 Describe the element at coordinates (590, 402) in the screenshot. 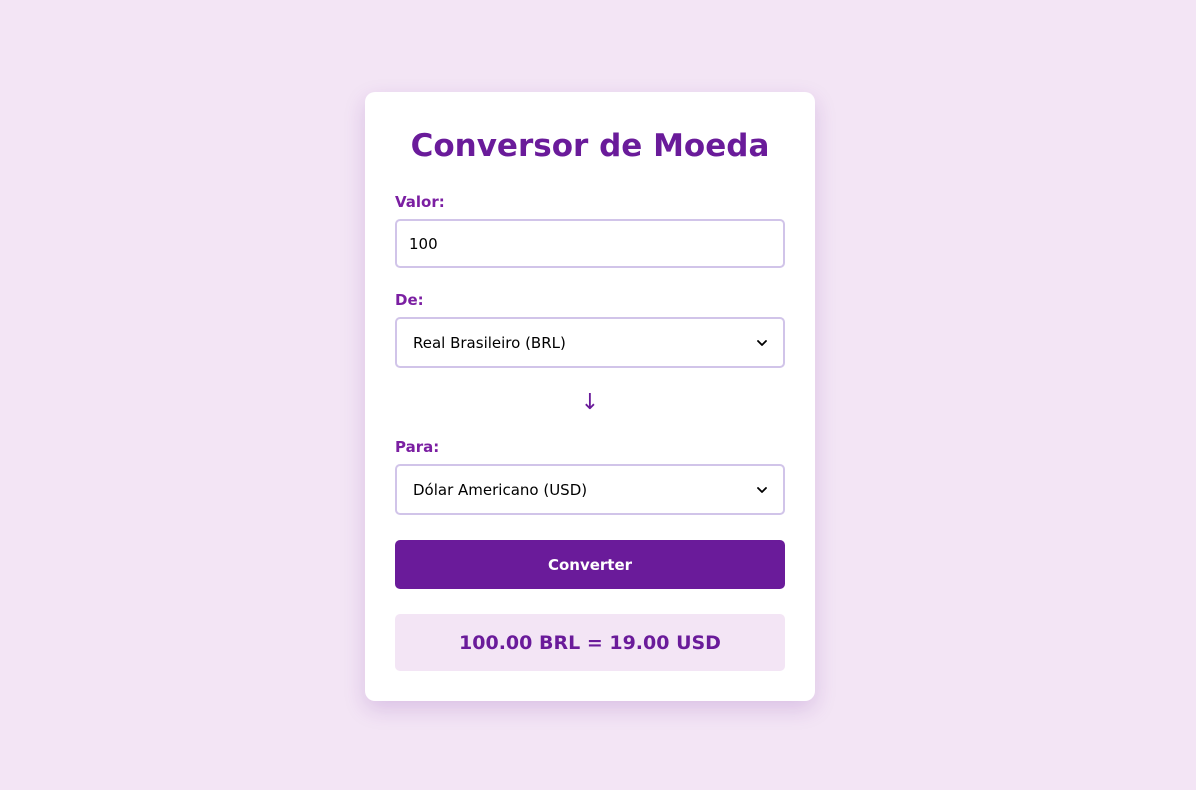

I see `arrow-down-icon: ↓` at that location.